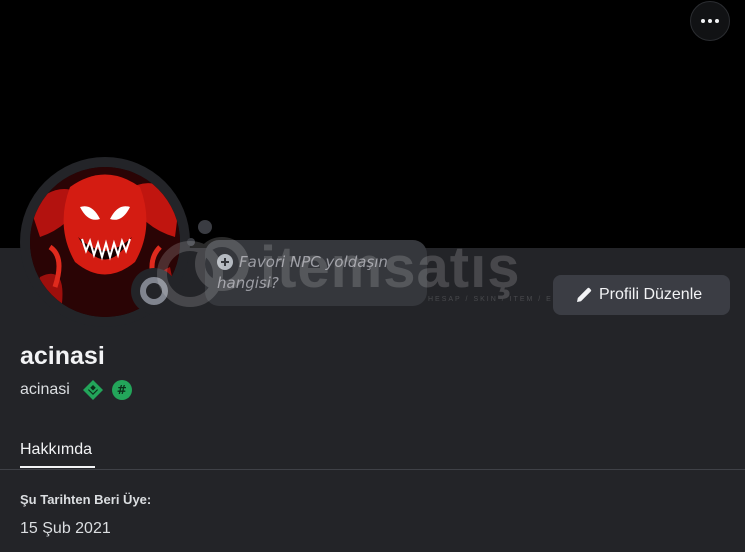 This screenshot has height=552, width=745. What do you see at coordinates (302, 272) in the screenshot?
I see `status-placeholder-text: Favori NPC yoldaşın hangisi?` at bounding box center [302, 272].